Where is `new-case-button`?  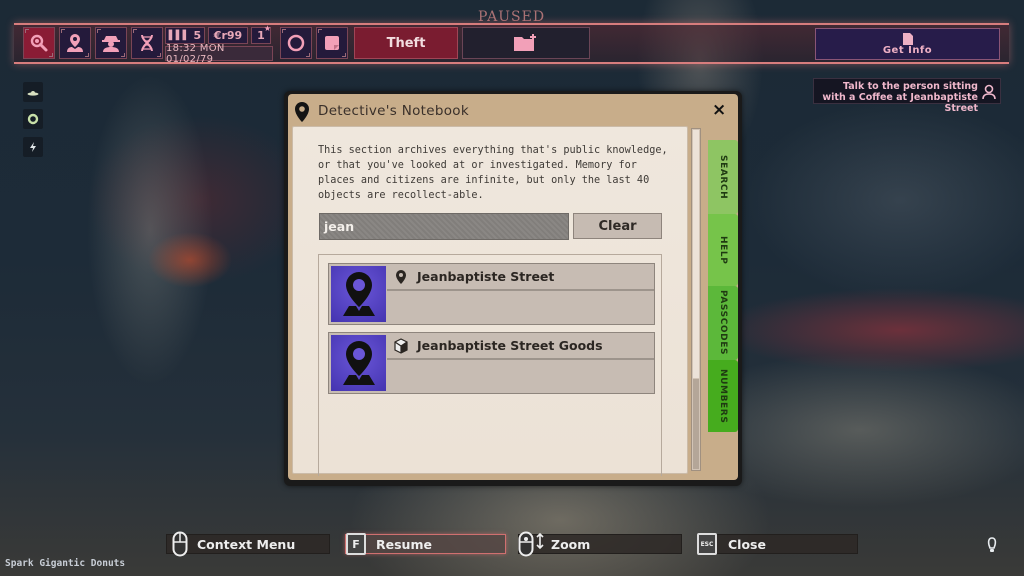 new-case-button is located at coordinates (526, 43).